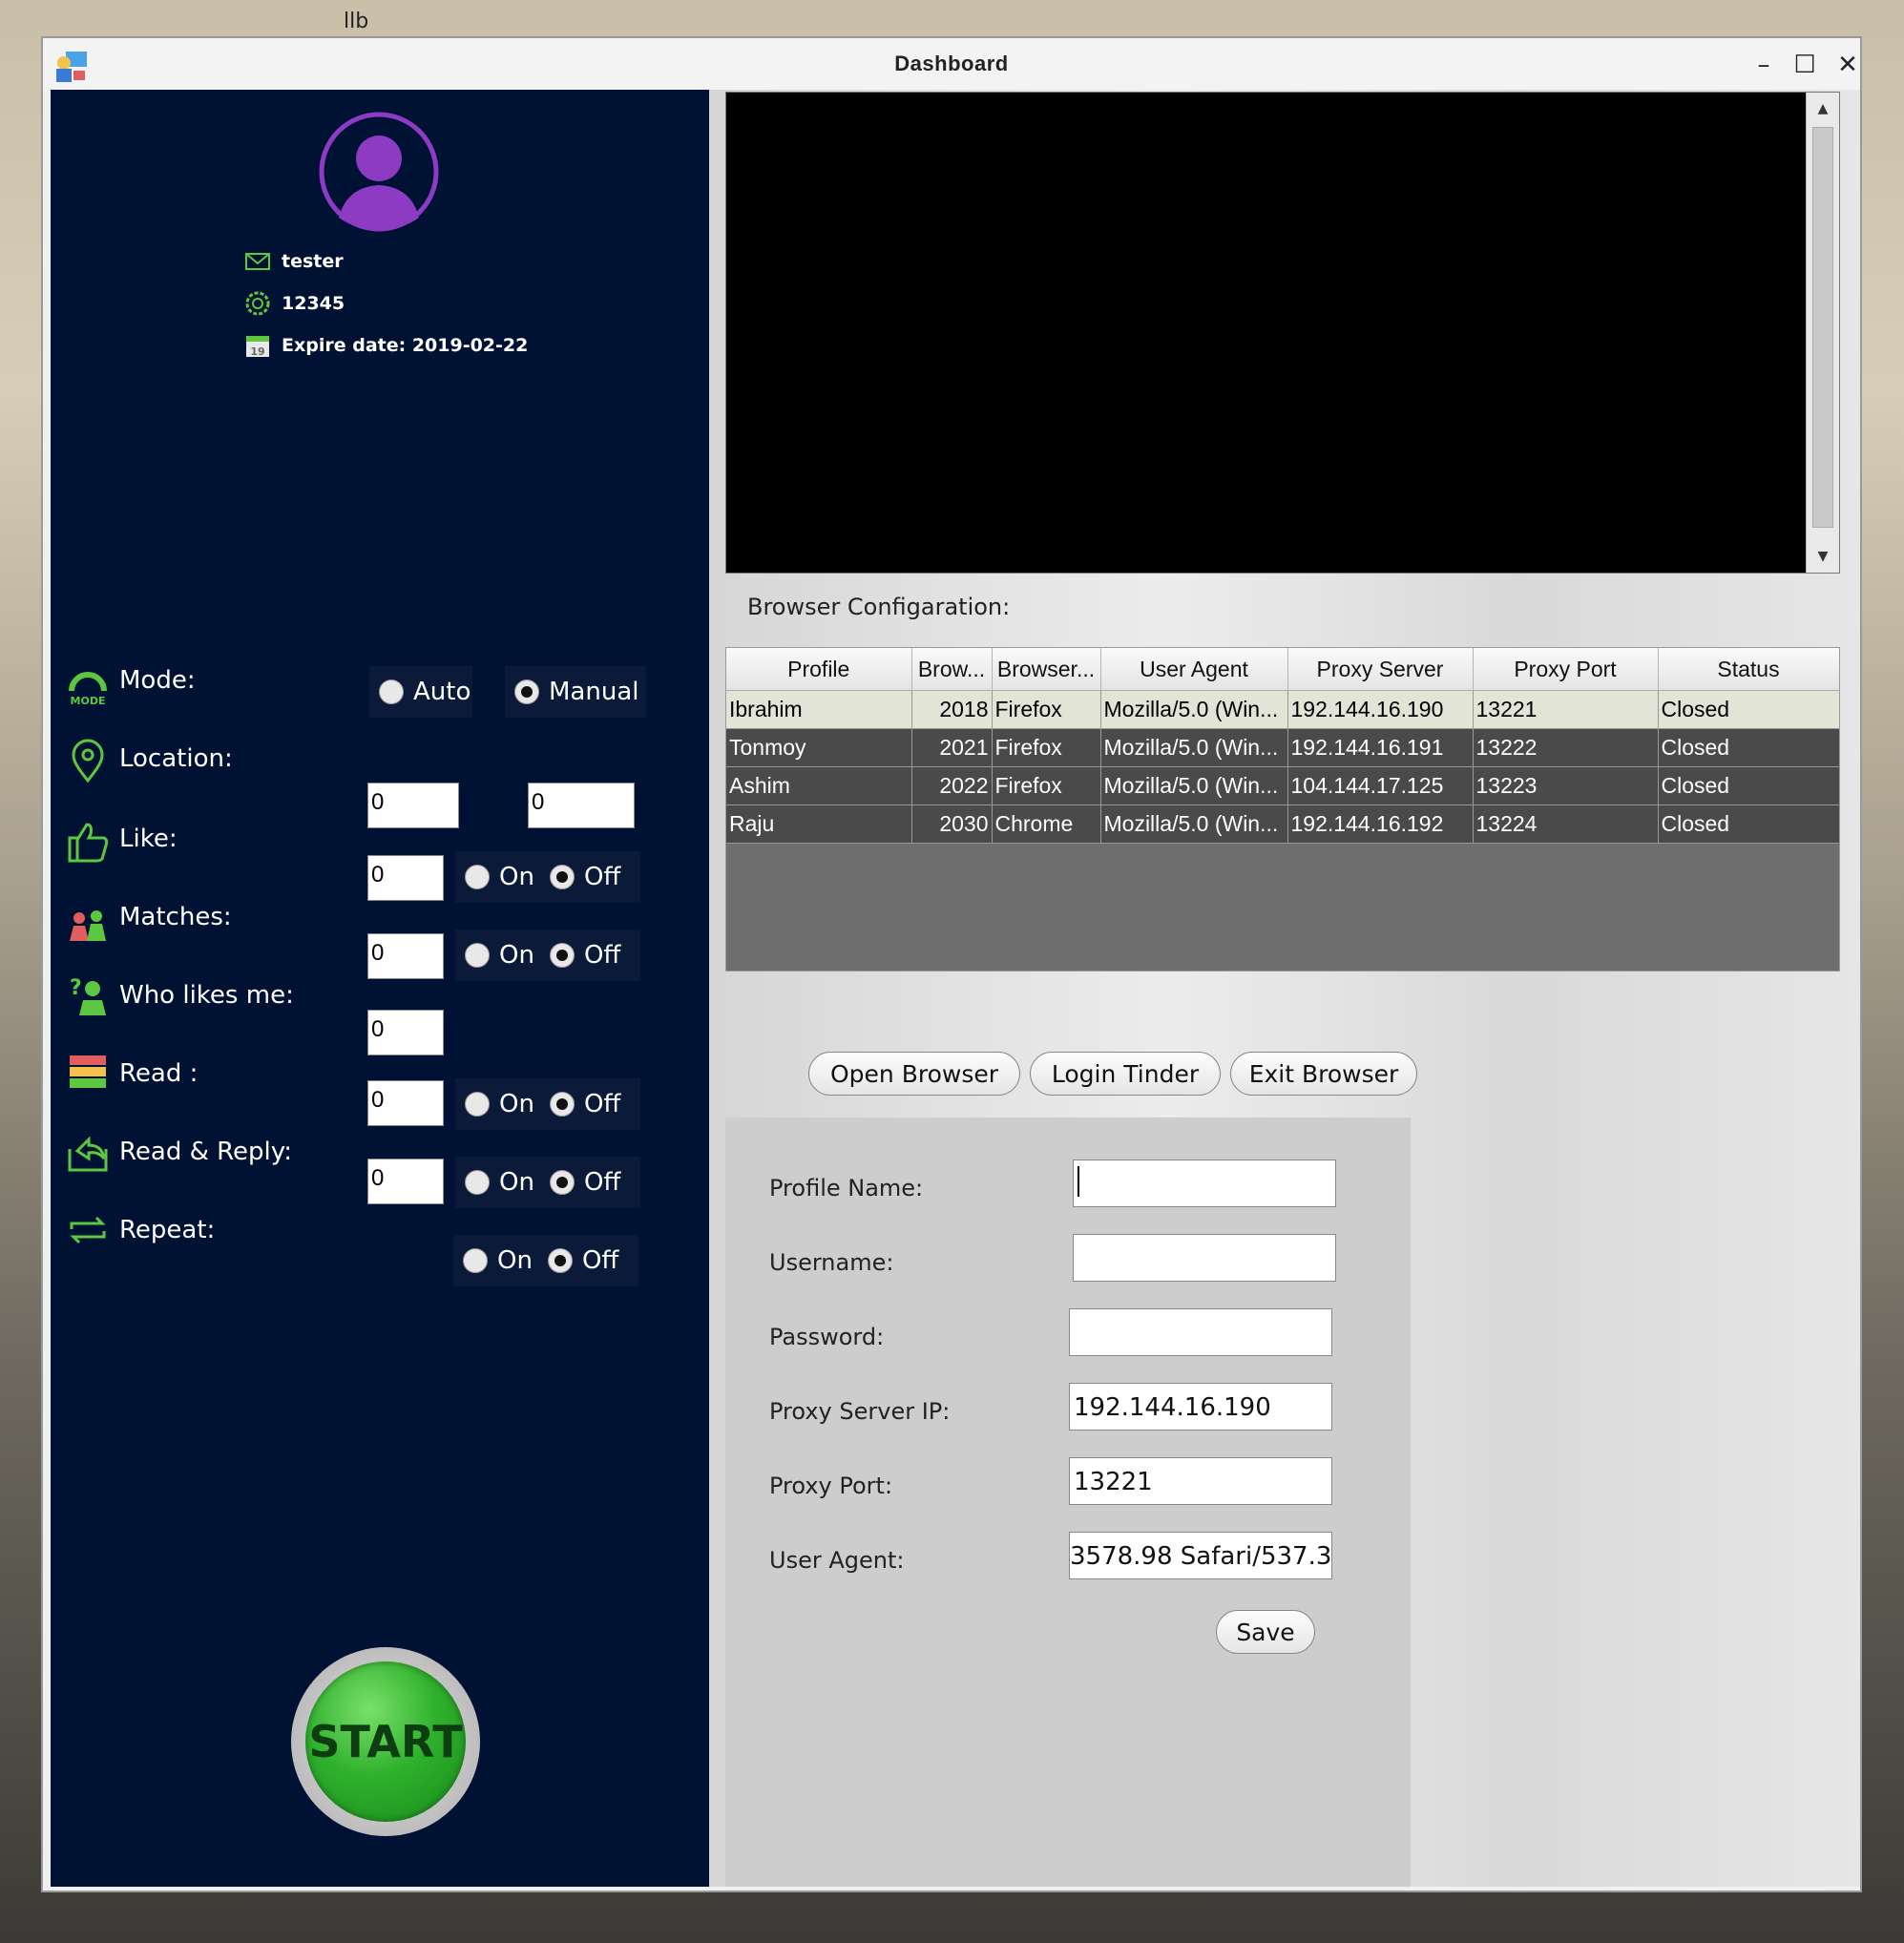 The height and width of the screenshot is (1943, 1904). Describe the element at coordinates (602, 1182) in the screenshot. I see `read-reply-off-label: Off` at that location.